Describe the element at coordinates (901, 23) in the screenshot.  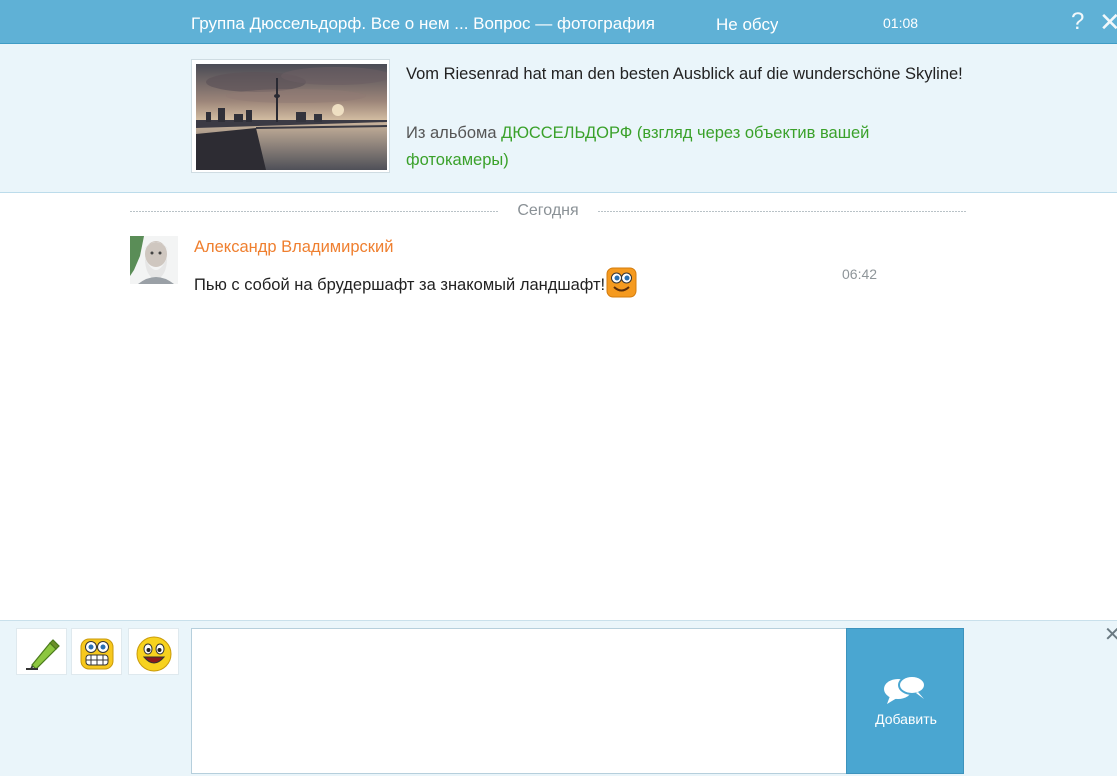
I see `clock: 01:08` at that location.